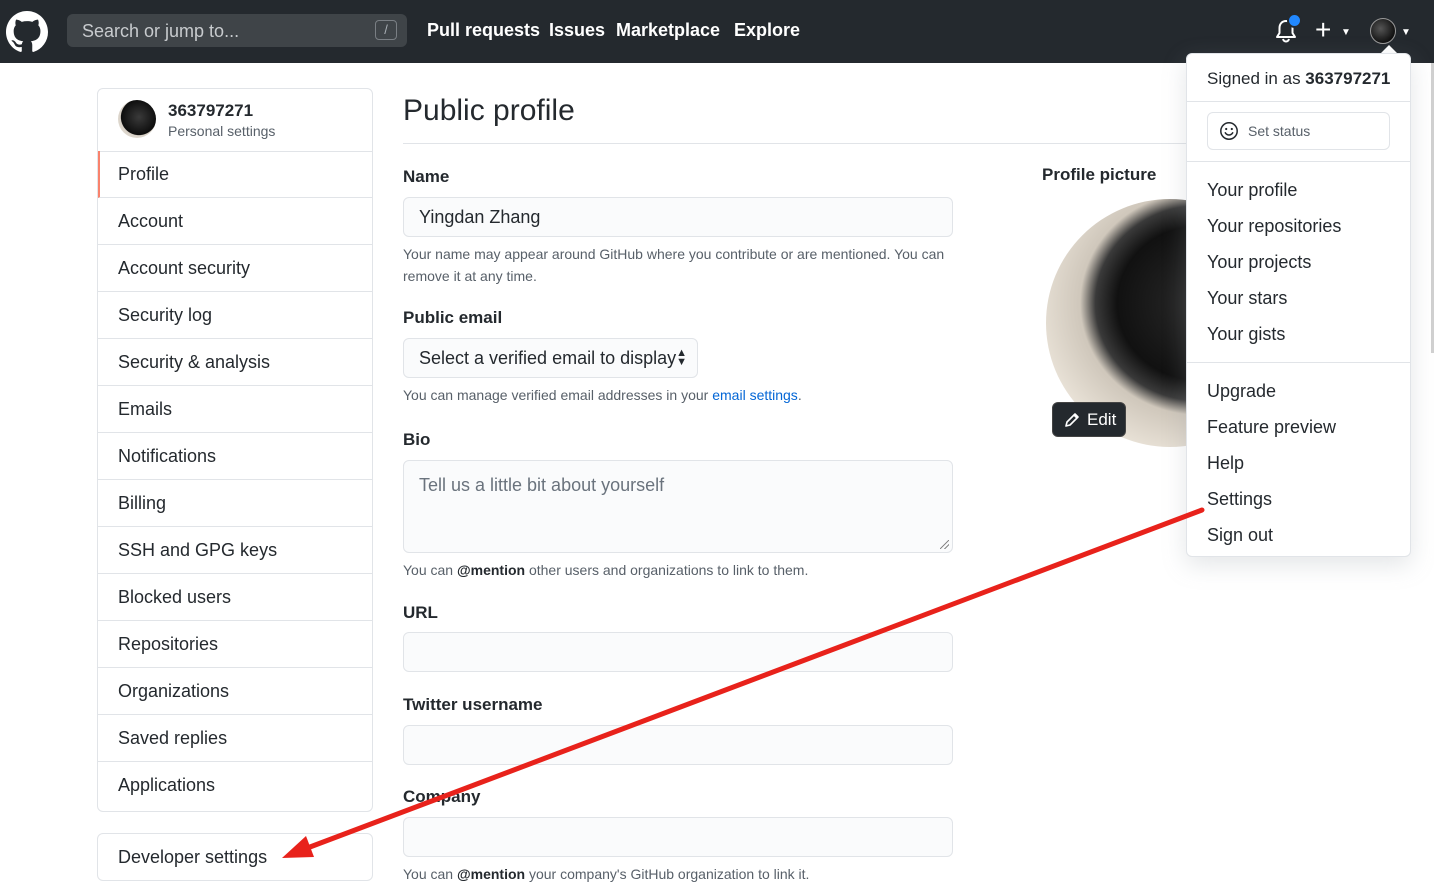  What do you see at coordinates (235, 857) in the screenshot?
I see `developer-settings-link: Developer settings` at bounding box center [235, 857].